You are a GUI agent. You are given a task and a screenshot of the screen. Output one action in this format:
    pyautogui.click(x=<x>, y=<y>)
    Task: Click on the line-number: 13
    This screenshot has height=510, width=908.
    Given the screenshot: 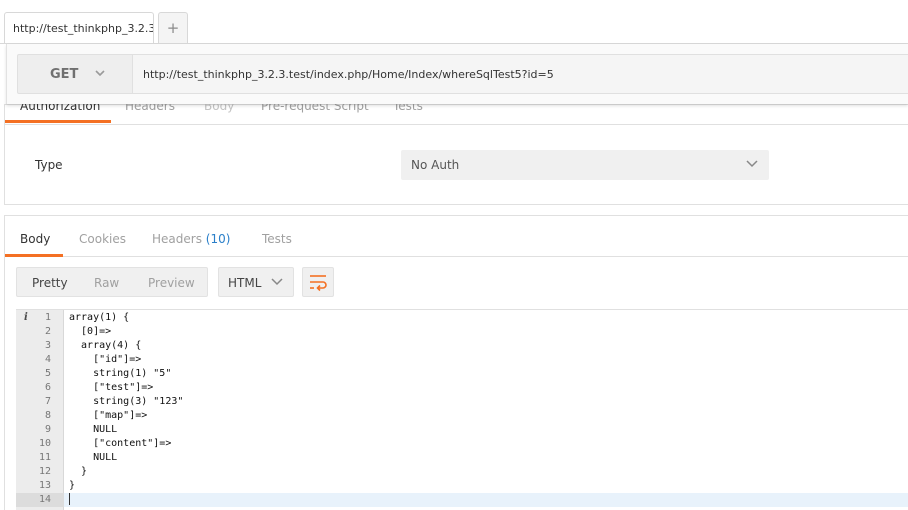 What is the action you would take?
    pyautogui.click(x=40, y=486)
    